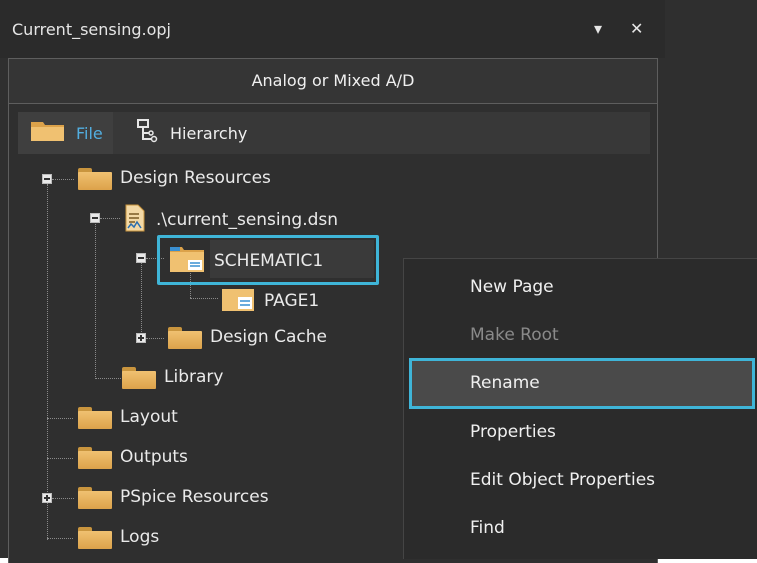 This screenshot has width=757, height=563. Describe the element at coordinates (247, 220) in the screenshot. I see `tree-item-label: .\current_sensing.dsn` at that location.